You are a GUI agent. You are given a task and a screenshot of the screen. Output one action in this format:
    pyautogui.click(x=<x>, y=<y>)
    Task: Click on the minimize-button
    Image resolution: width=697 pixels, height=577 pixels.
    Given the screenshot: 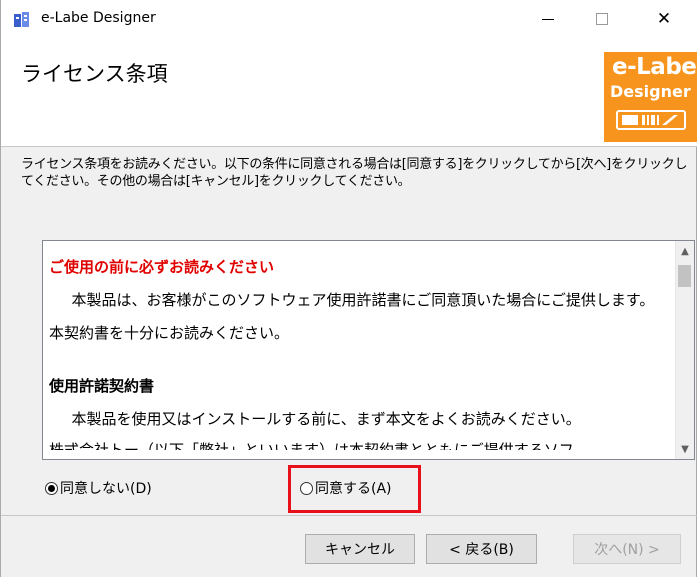 What is the action you would take?
    pyautogui.click(x=548, y=19)
    